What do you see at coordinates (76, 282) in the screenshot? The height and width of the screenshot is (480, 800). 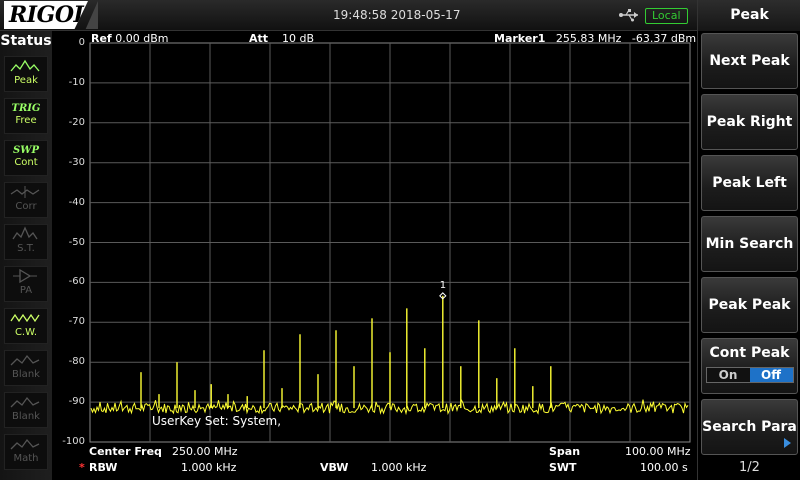 I see `y-tick-label: -60` at bounding box center [76, 282].